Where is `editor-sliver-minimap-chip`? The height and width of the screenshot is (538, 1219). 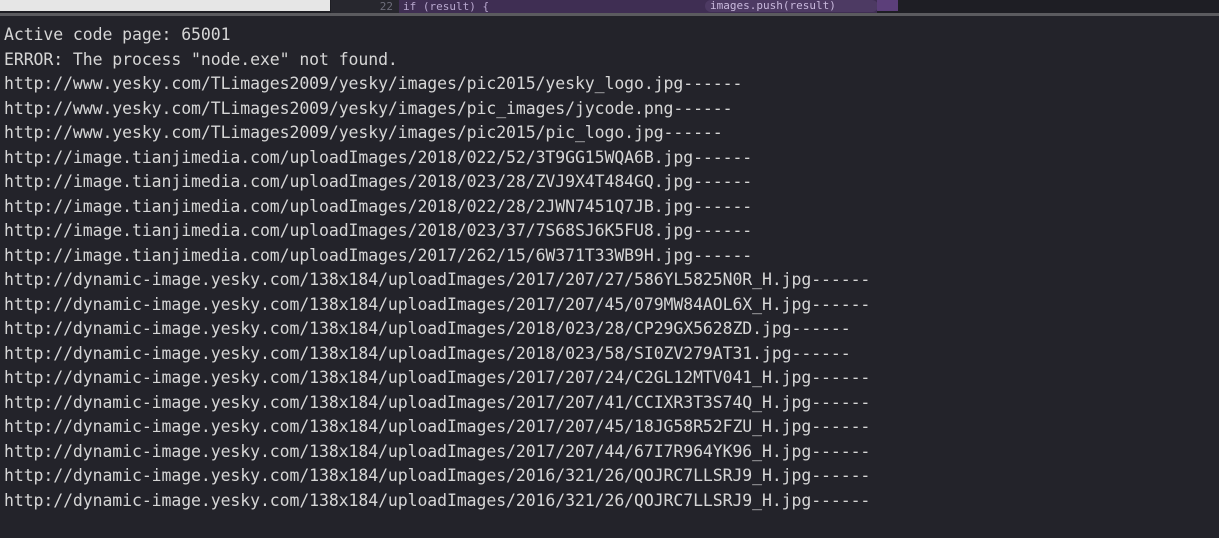 editor-sliver-minimap-chip is located at coordinates (887, 5).